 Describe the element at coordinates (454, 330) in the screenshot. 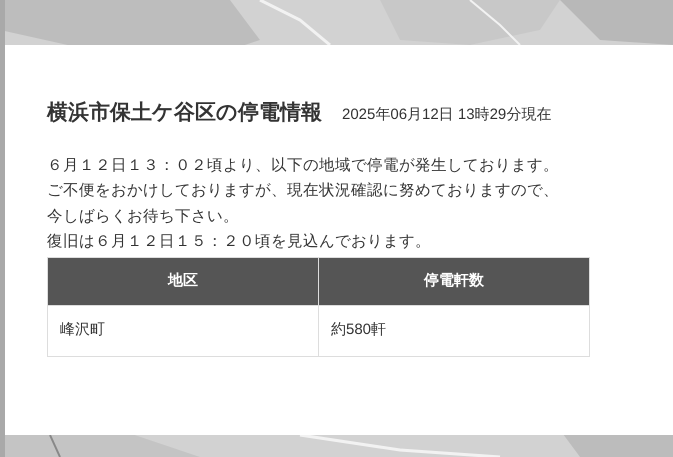

I see `table-cell: 約580軒` at that location.